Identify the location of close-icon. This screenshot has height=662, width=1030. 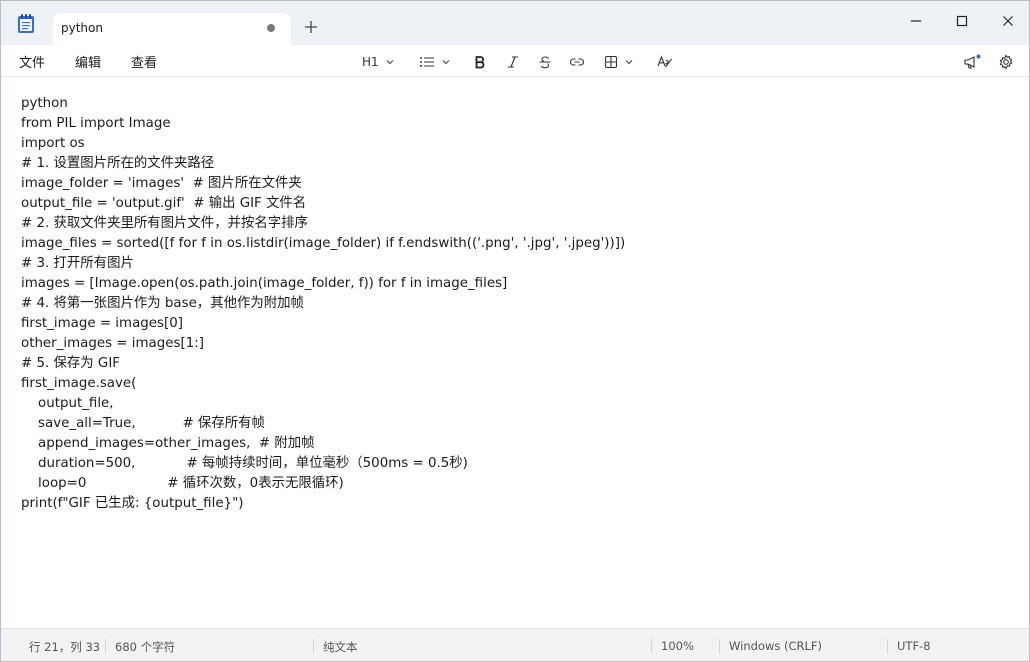
(1008, 21).